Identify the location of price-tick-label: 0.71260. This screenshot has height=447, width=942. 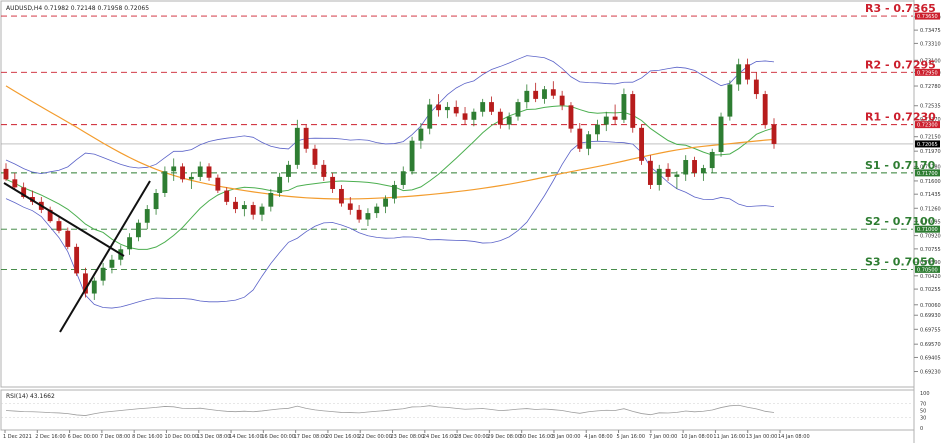
(930, 209).